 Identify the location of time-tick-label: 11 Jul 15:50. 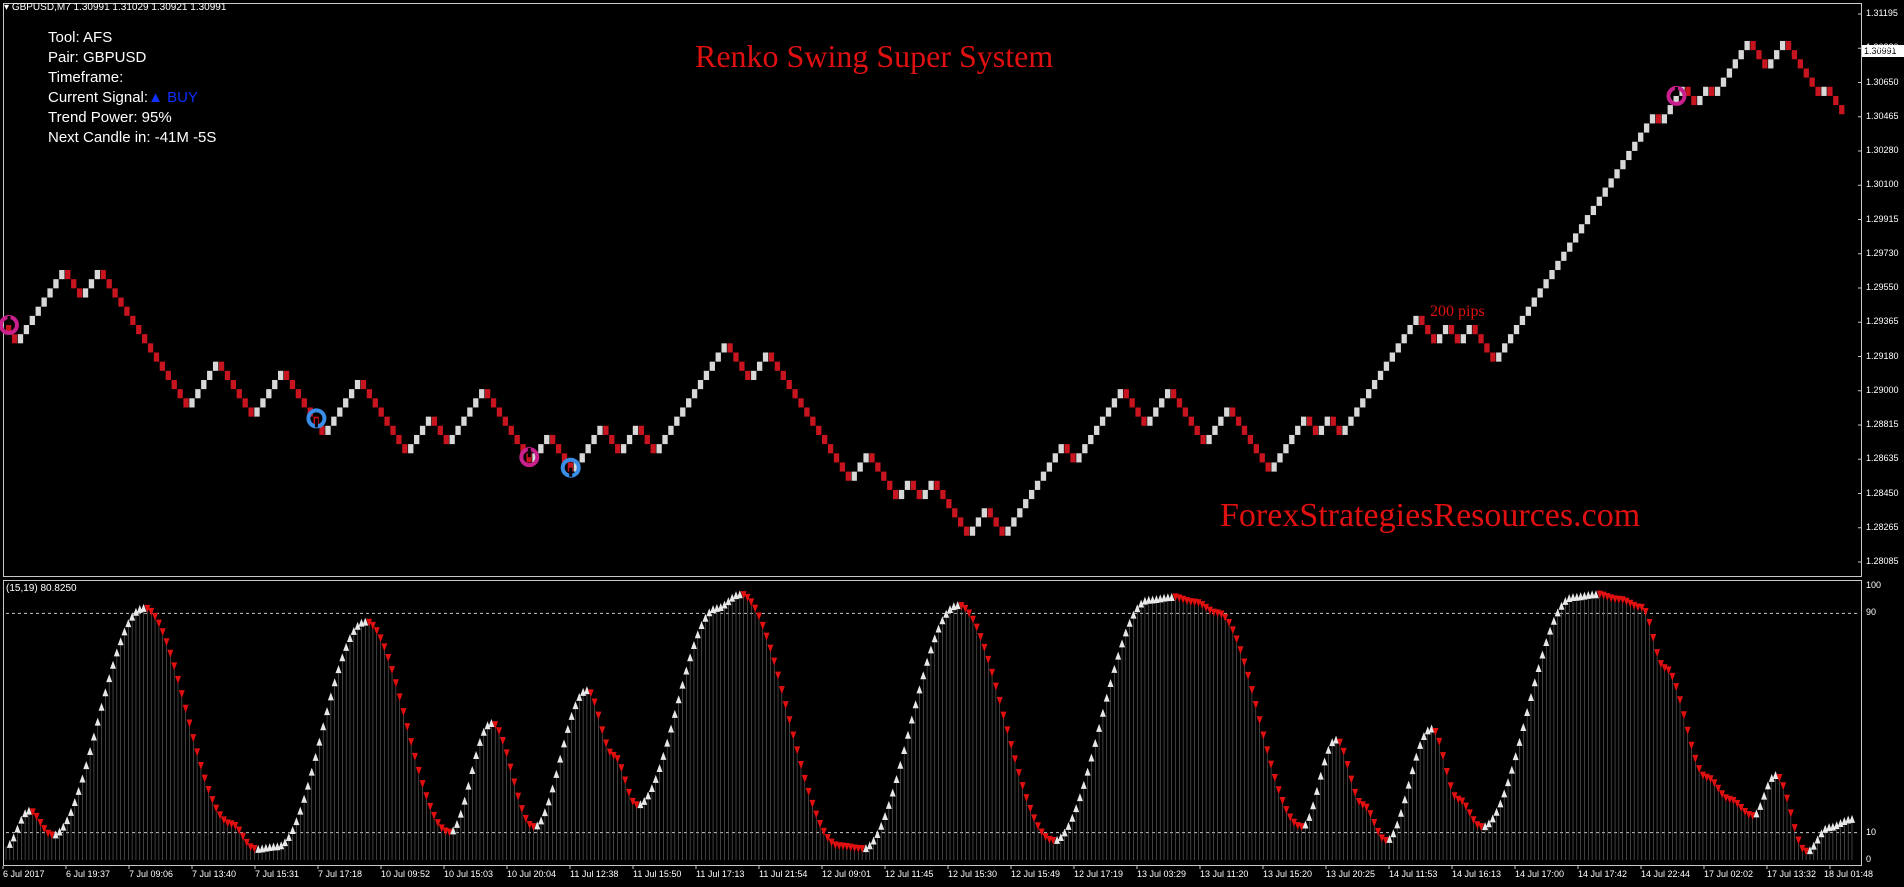
(657, 874).